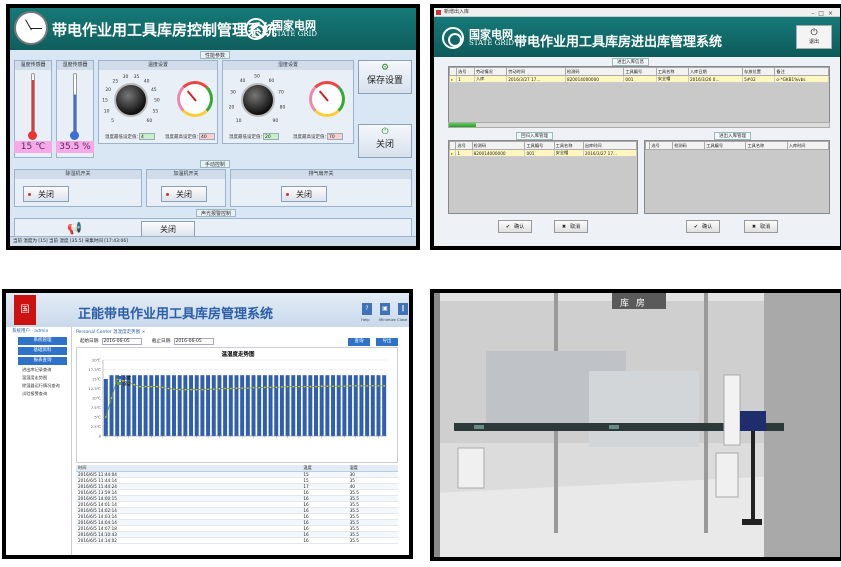  What do you see at coordinates (46, 378) in the screenshot?
I see `sidebar-item: 温湿度走势图` at bounding box center [46, 378].